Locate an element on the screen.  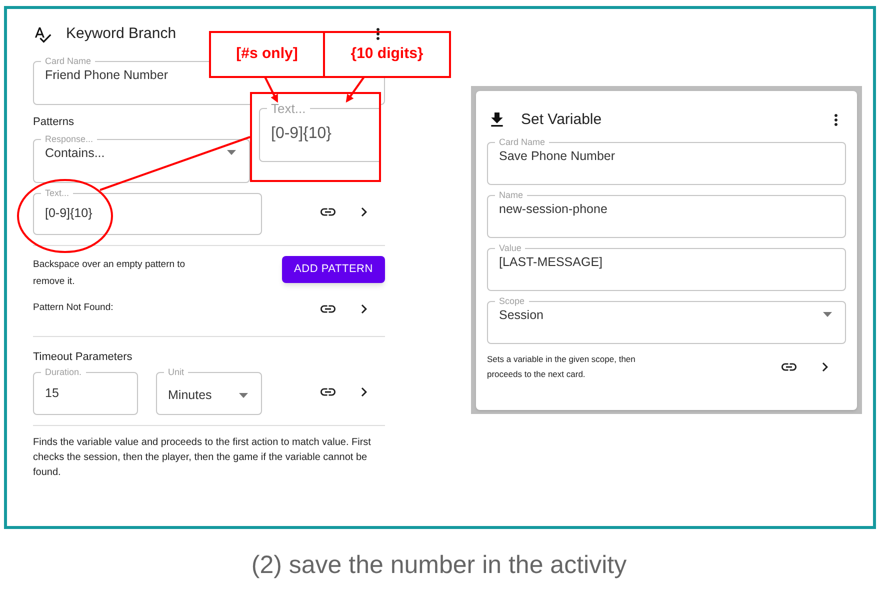
figure-caption: (2) save the number in the activity is located at coordinates (439, 565).